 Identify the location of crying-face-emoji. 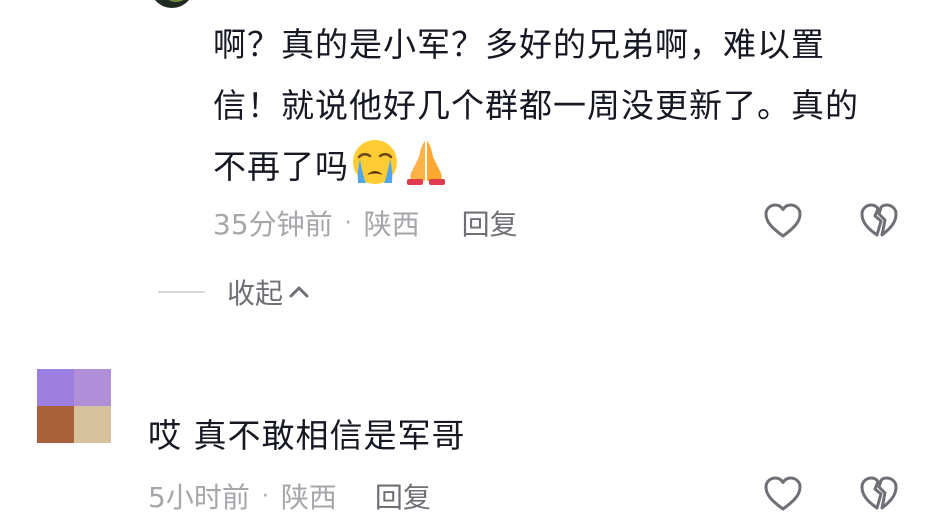
(375, 162).